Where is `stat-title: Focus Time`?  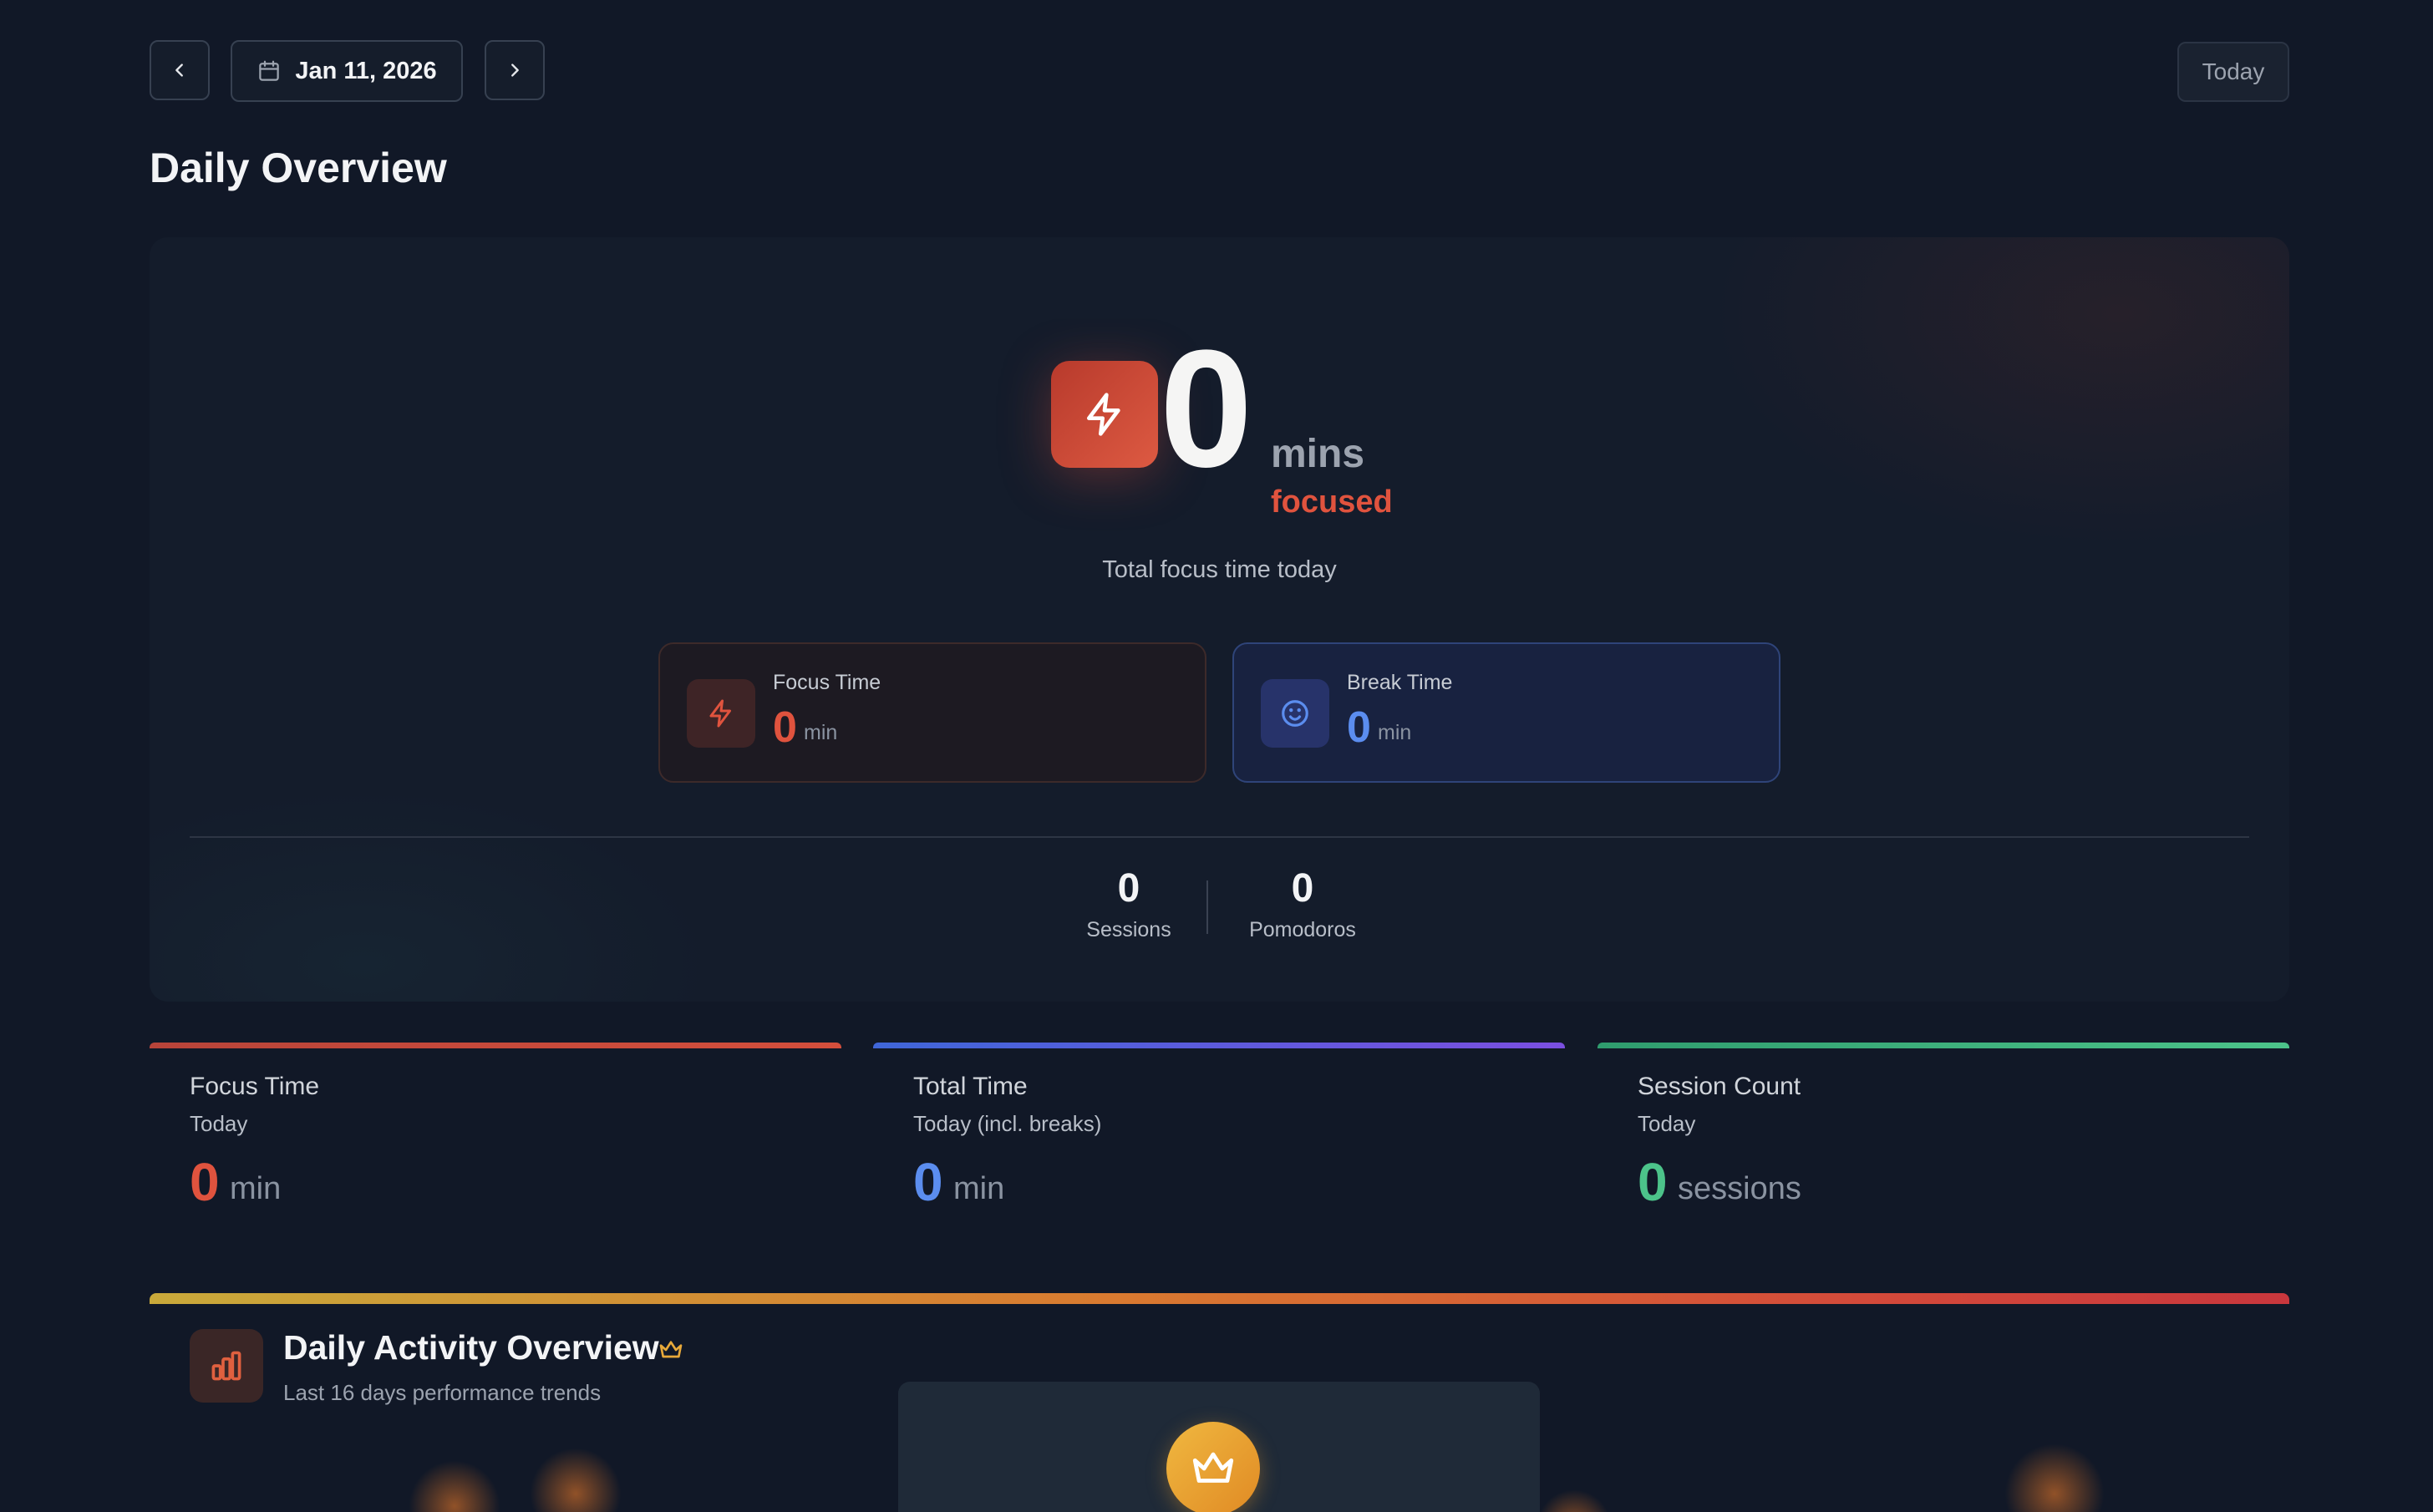 stat-title: Focus Time is located at coordinates (255, 1086).